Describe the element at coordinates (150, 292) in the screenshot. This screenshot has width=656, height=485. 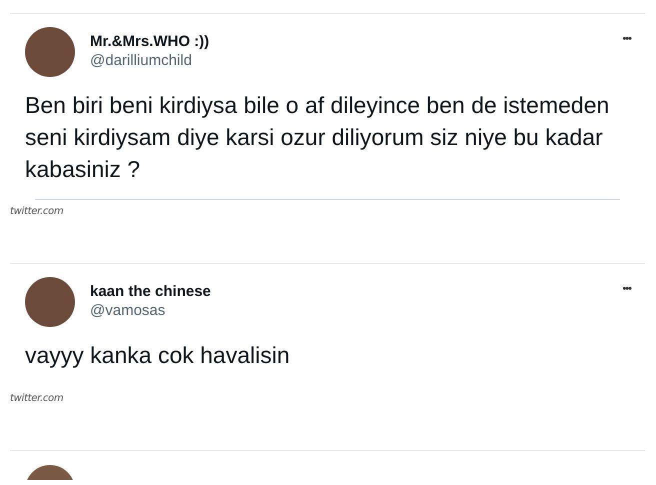
I see `display-name: kaan the chinese` at that location.